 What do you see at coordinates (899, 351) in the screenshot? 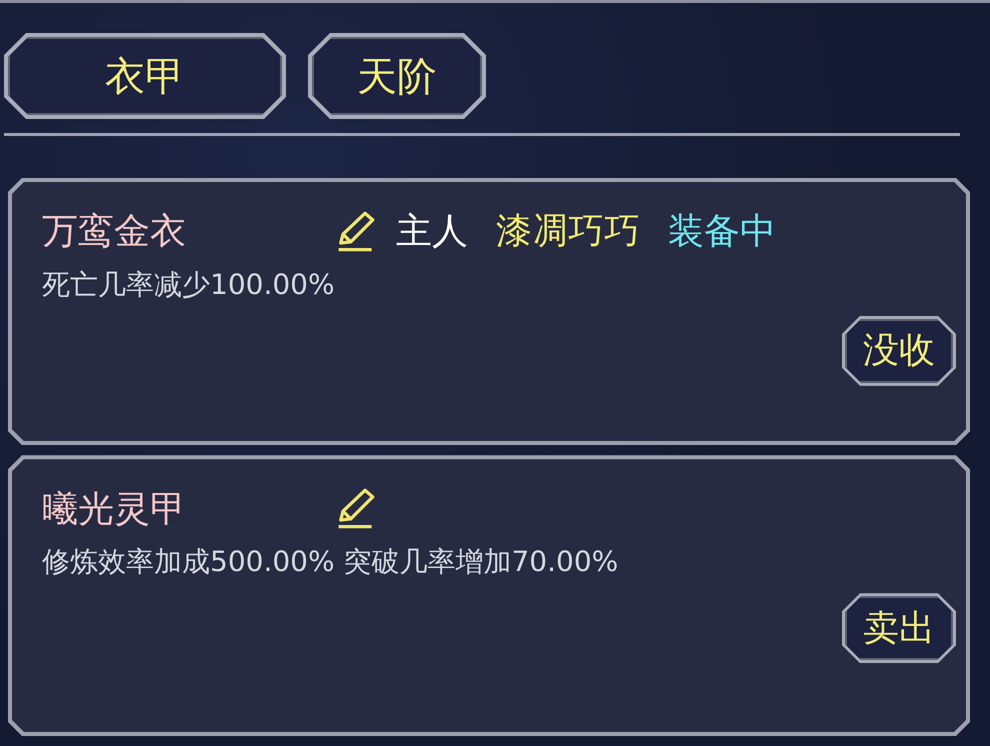
I see `item-action-button: 没收` at bounding box center [899, 351].